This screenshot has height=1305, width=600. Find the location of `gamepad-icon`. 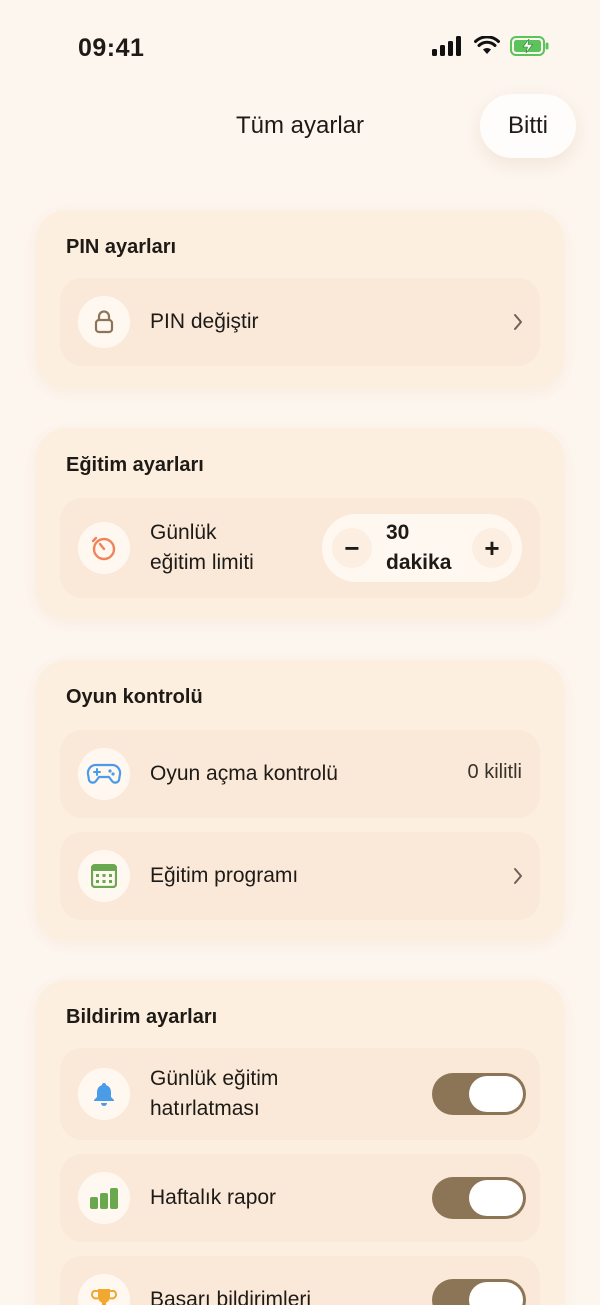

gamepad-icon is located at coordinates (104, 773).